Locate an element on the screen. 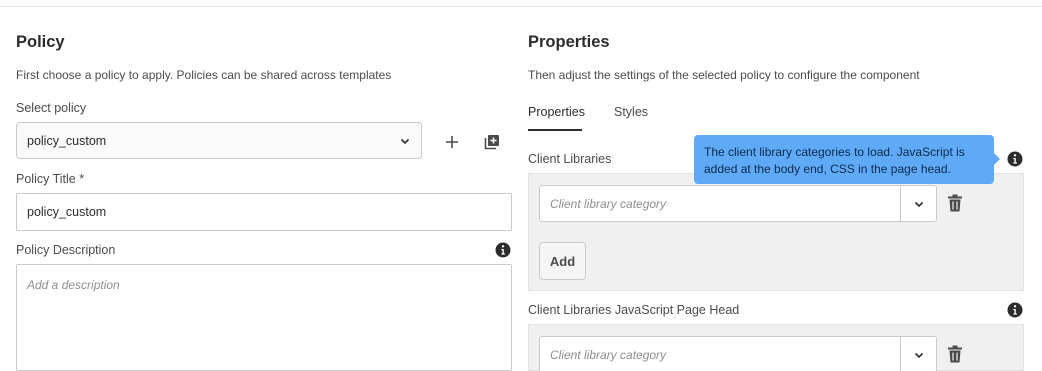 The height and width of the screenshot is (371, 1042). tab-styles: Styles is located at coordinates (631, 112).